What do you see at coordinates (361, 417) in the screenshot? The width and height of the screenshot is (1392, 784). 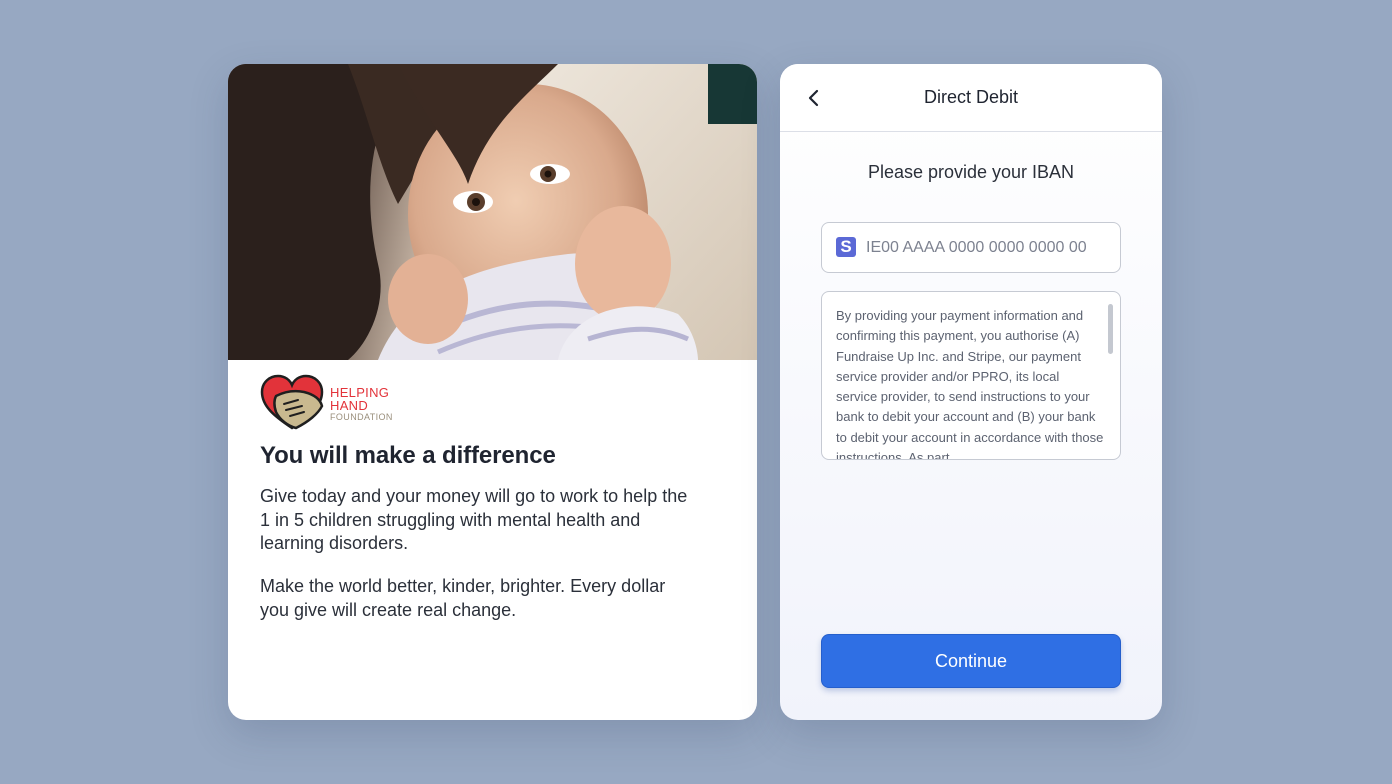 I see `org-name-line3: FOUNDATION` at bounding box center [361, 417].